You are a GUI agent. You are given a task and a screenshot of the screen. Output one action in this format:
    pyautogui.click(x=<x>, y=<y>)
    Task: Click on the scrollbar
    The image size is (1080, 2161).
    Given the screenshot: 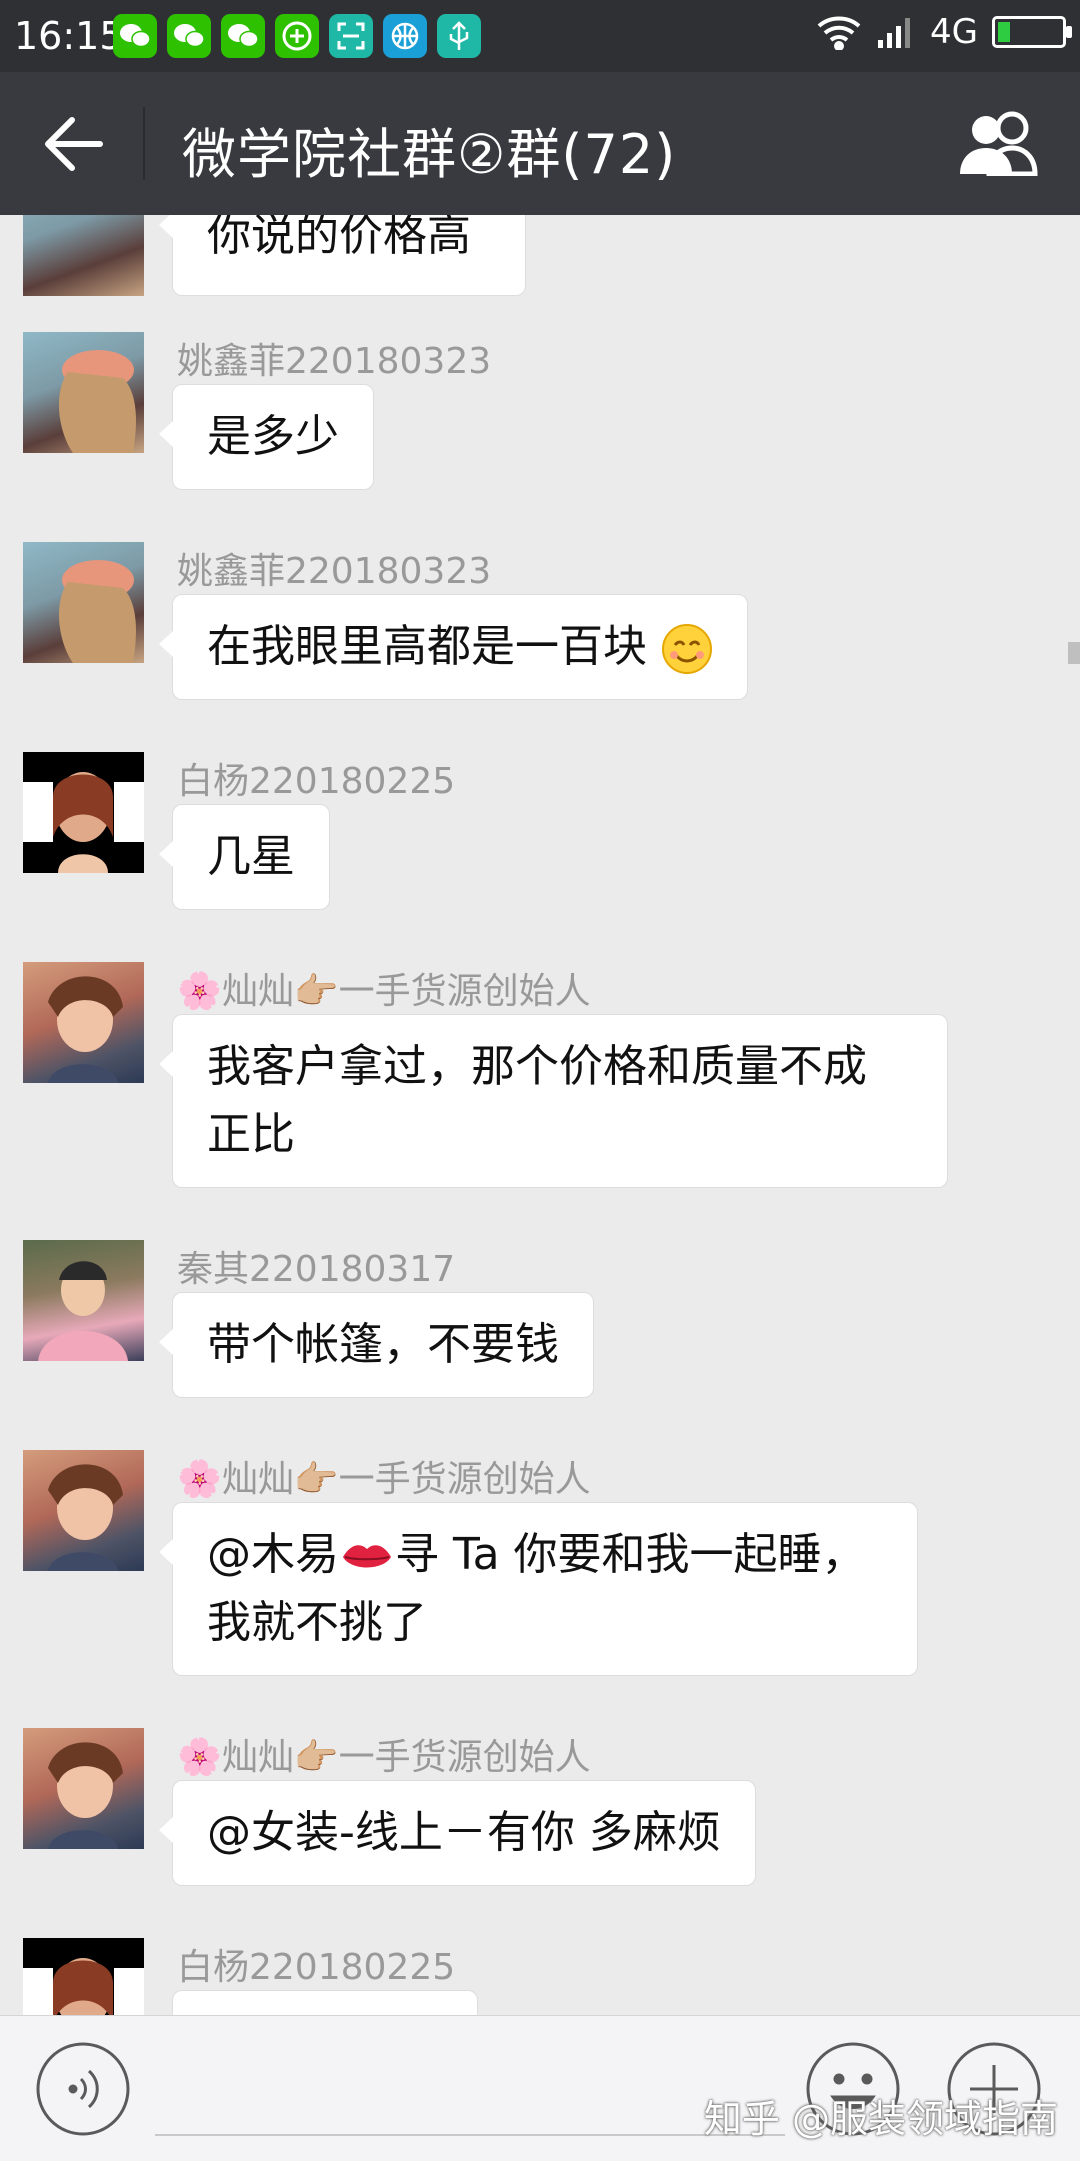 What is the action you would take?
    pyautogui.click(x=1074, y=653)
    